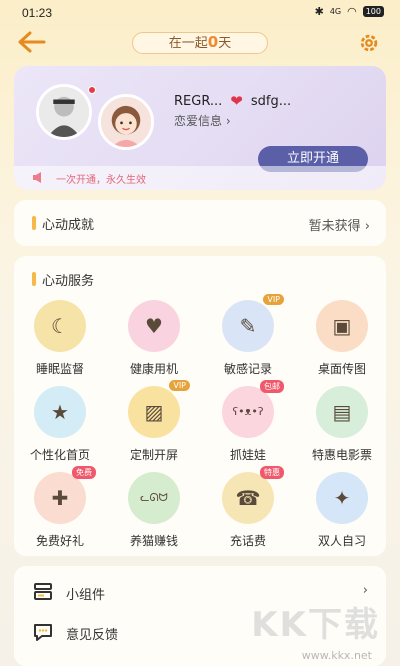 The width and height of the screenshot is (400, 666). I want to click on service-label: 双人自习, so click(341, 541).